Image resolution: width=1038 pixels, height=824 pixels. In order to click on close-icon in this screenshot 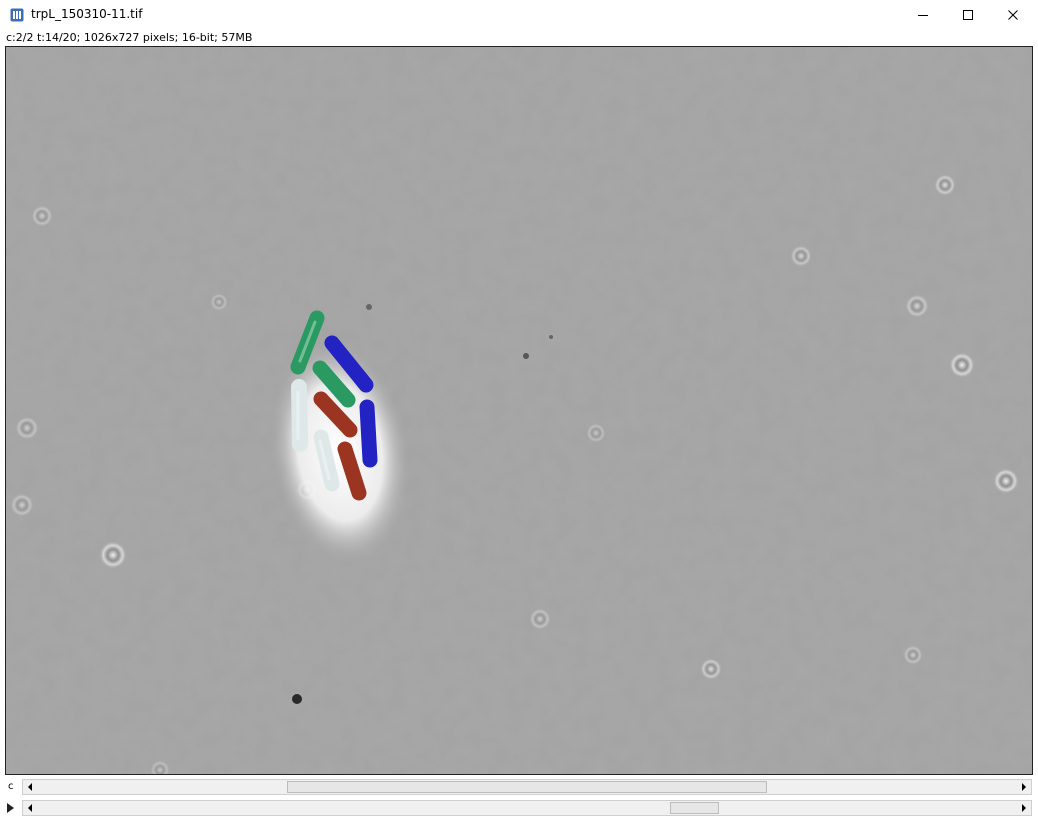, I will do `click(1013, 15)`.